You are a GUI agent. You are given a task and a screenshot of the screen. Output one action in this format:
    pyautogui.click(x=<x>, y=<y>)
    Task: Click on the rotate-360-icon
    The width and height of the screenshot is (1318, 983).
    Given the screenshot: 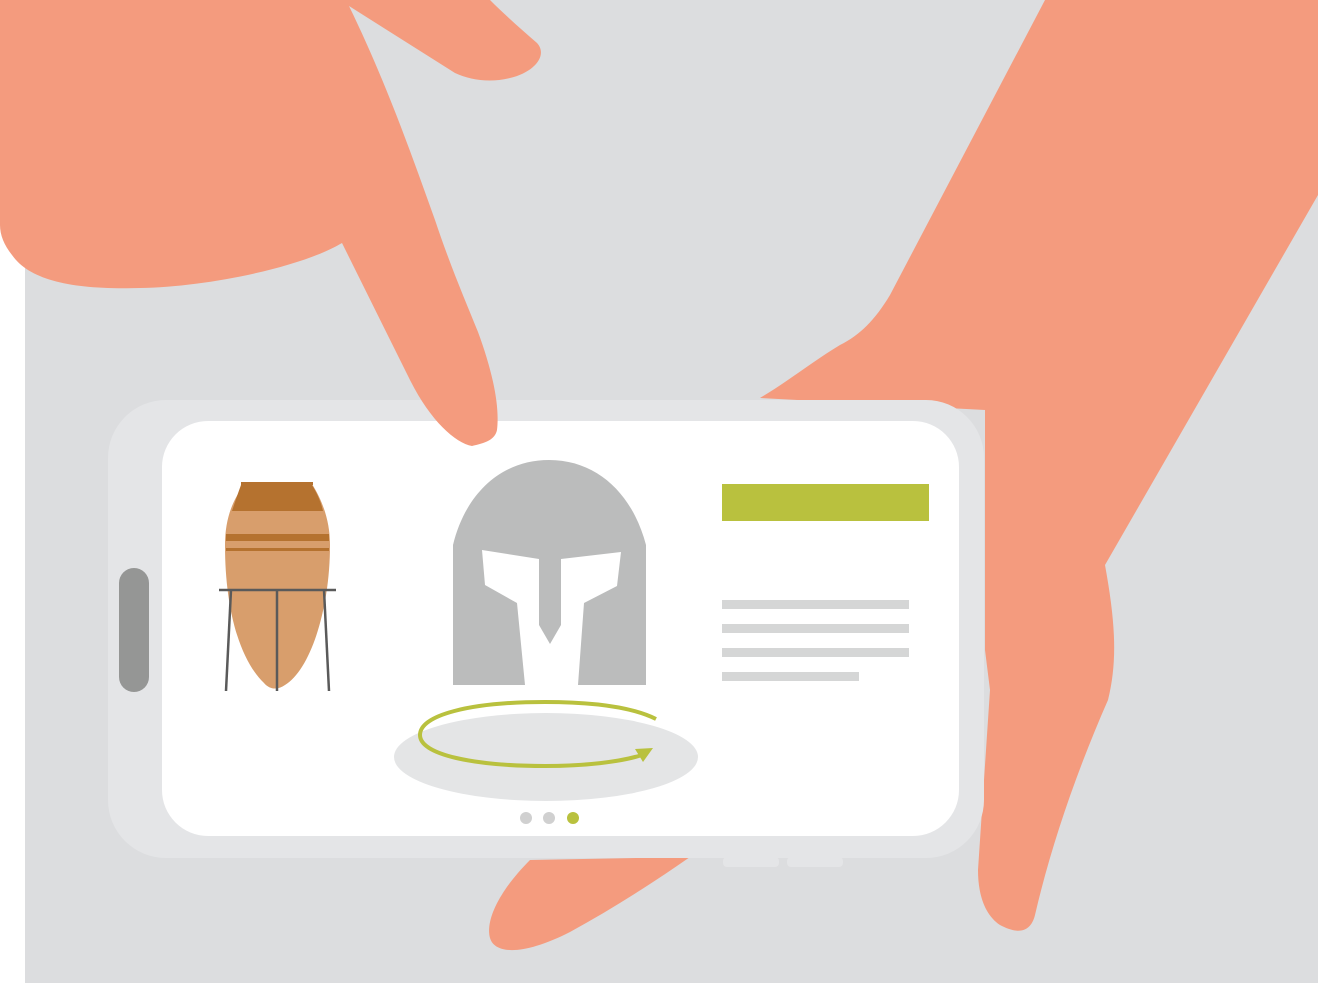 What is the action you would take?
    pyautogui.click(x=546, y=750)
    